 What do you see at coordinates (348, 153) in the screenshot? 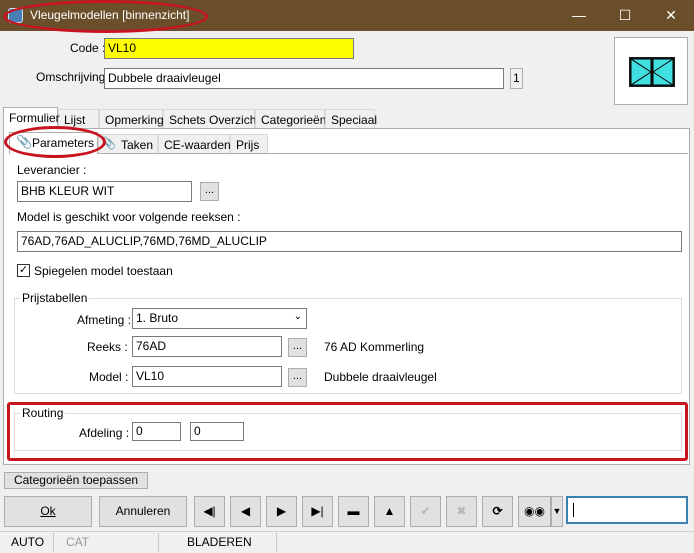
I see `subtab-divider` at bounding box center [348, 153].